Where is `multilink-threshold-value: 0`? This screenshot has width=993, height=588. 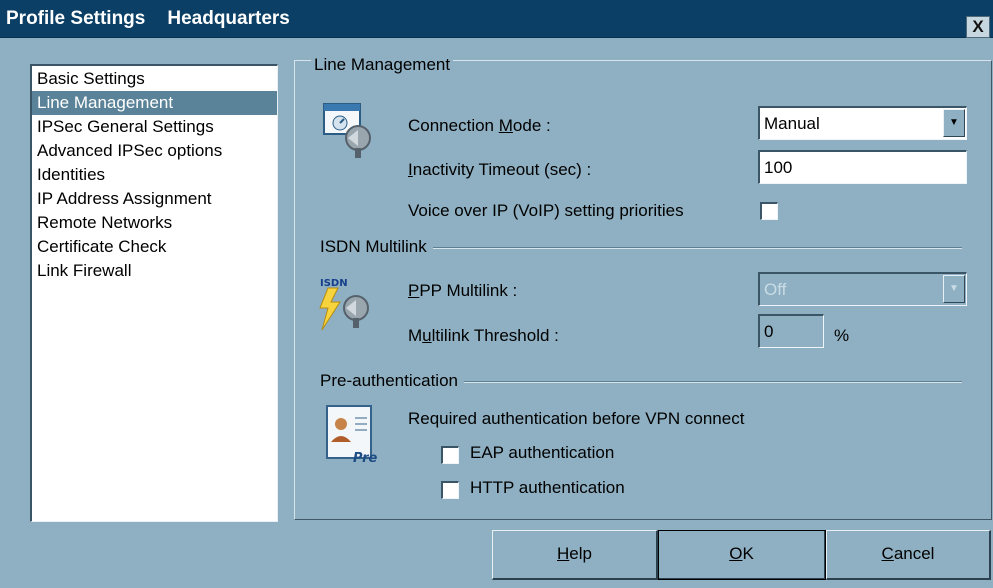 multilink-threshold-value: 0 is located at coordinates (769, 331).